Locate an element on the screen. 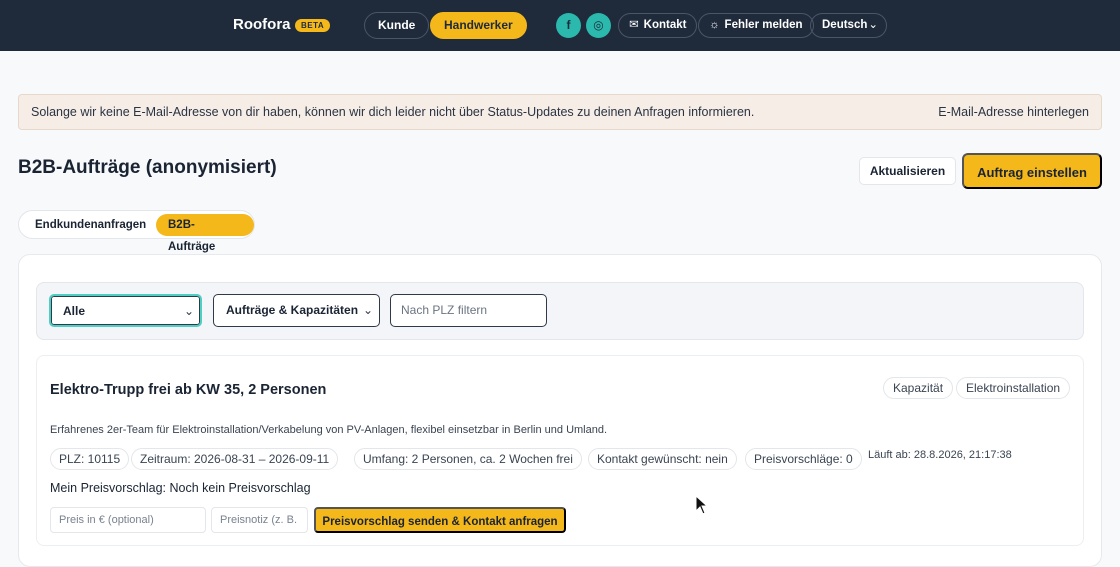 The width and height of the screenshot is (1120, 567). status-filter-select: Alle ⌄ is located at coordinates (125, 310).